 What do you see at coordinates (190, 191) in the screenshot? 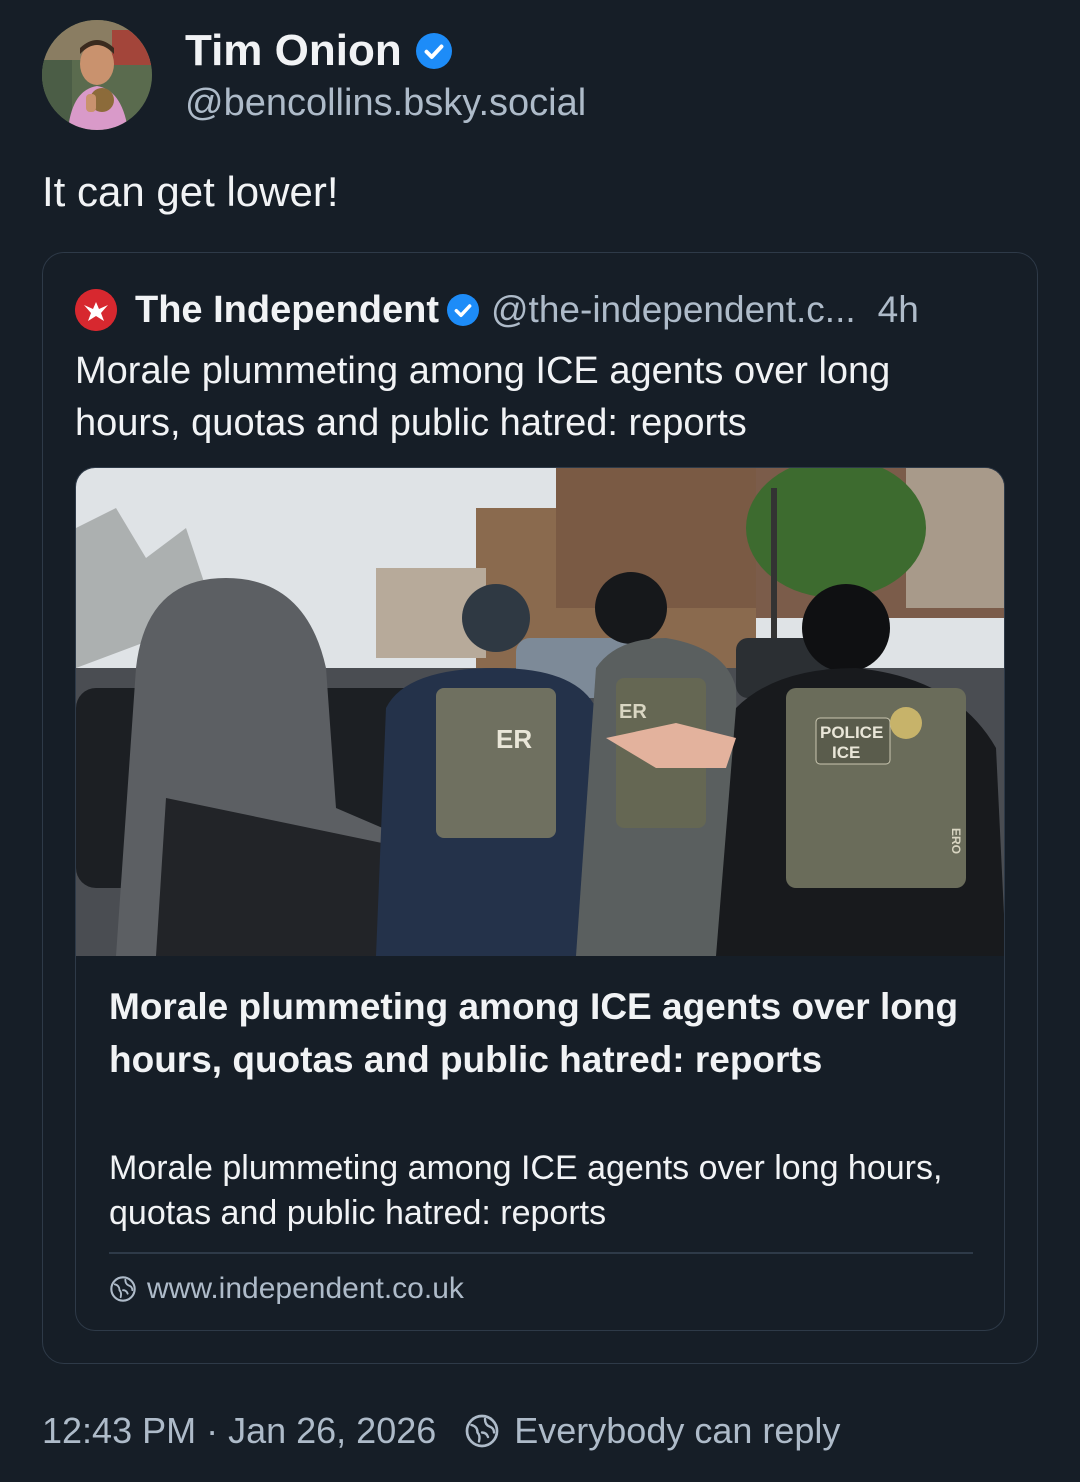
I see `post-text: It can get lower!` at bounding box center [190, 191].